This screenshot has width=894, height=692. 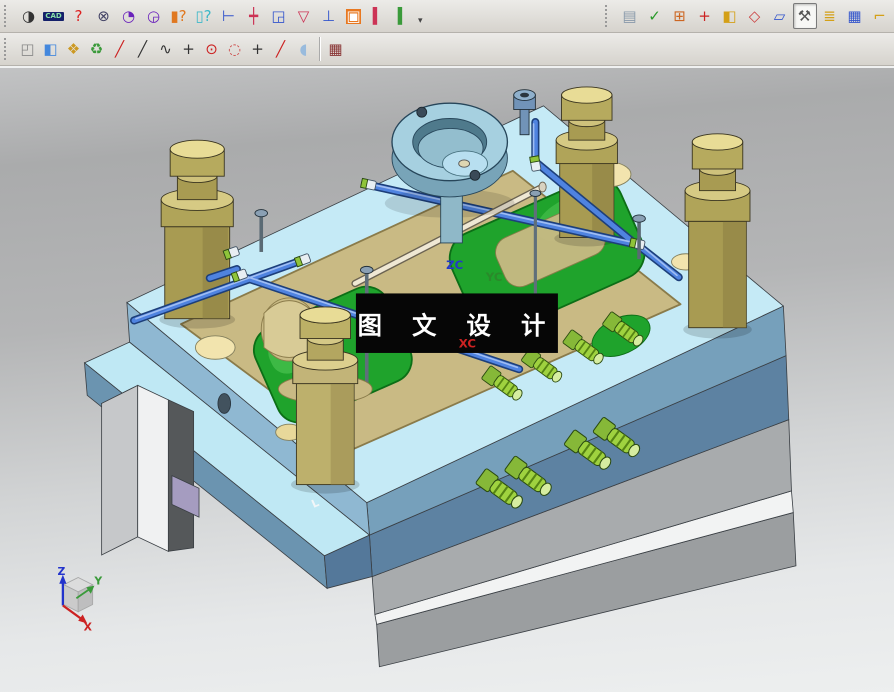 I want to click on validate-icon: ✓, so click(x=654, y=15).